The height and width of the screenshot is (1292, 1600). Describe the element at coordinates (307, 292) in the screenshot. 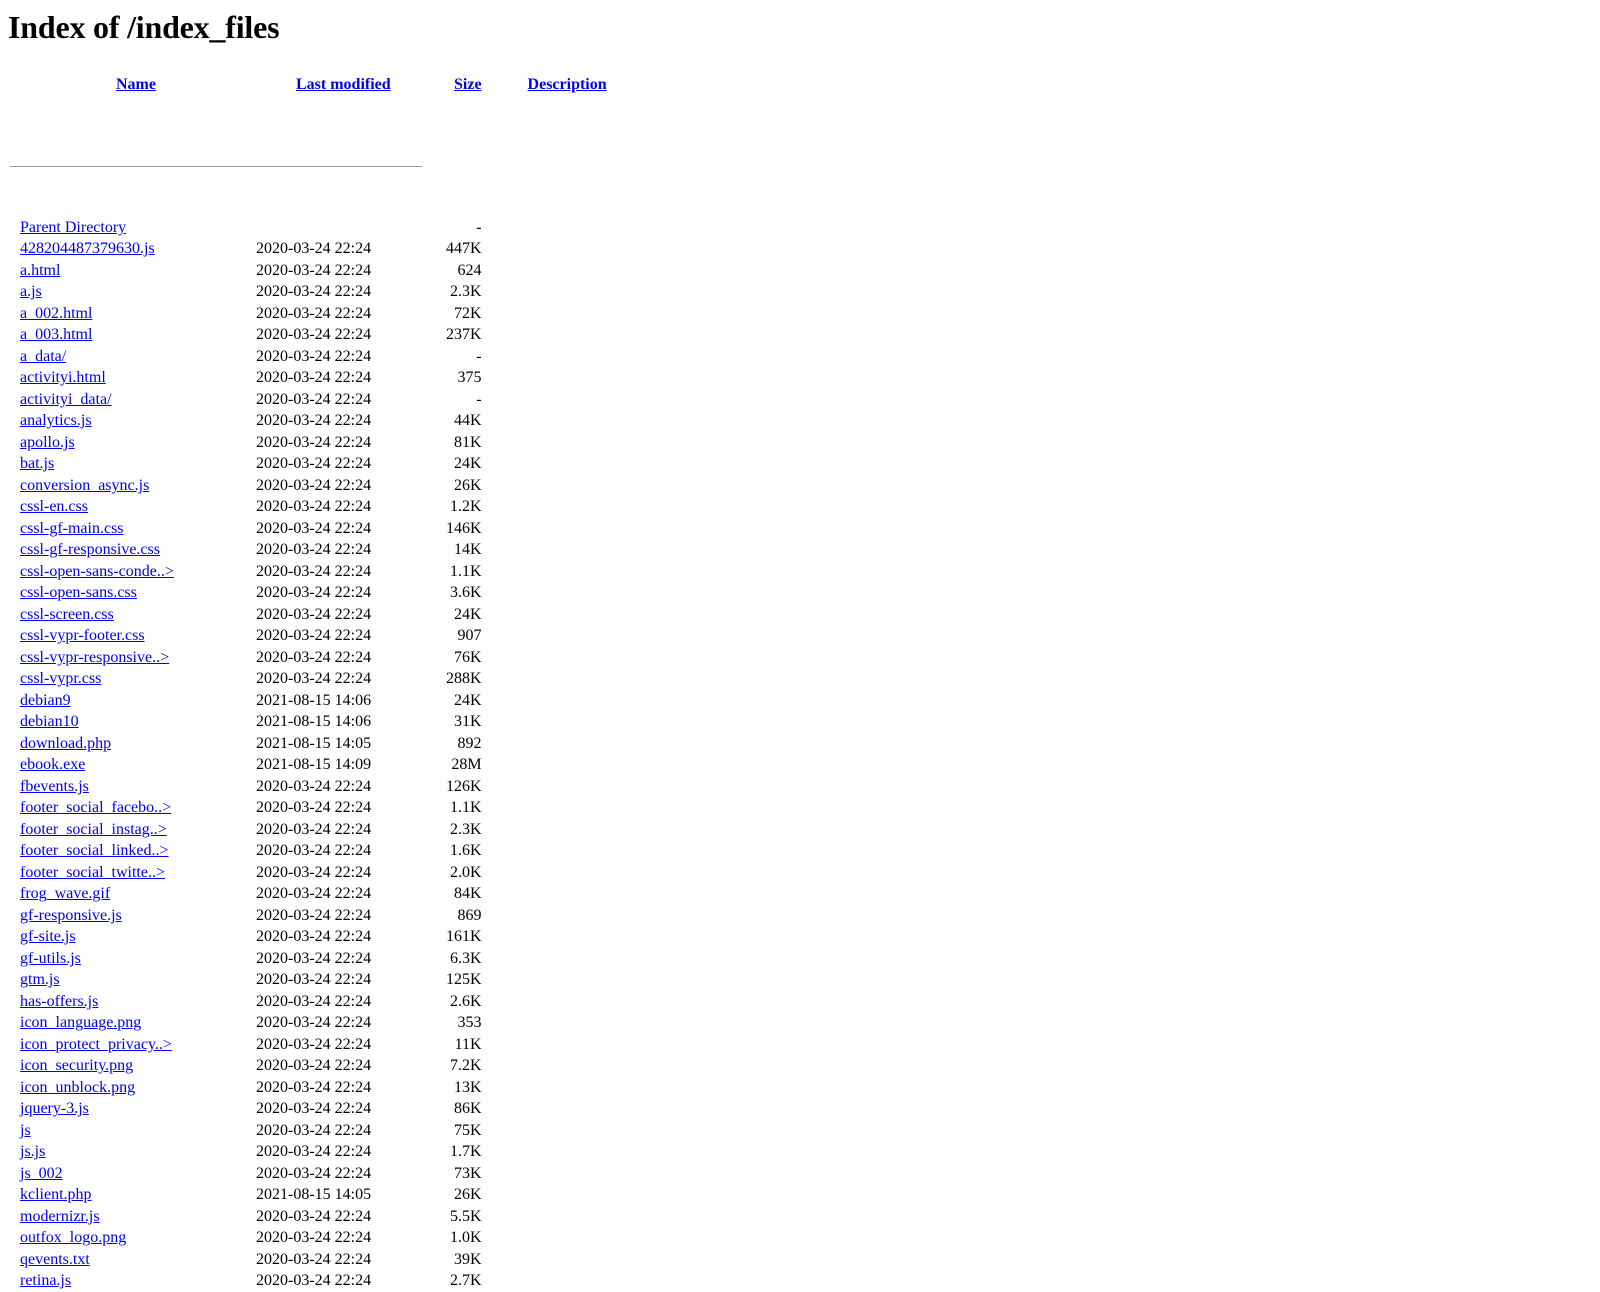

I see `table-row: a.js 2020-03-24 22:24 2.3K` at that location.